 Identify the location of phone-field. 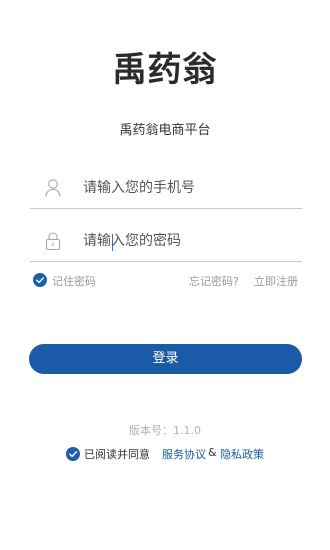
(166, 188).